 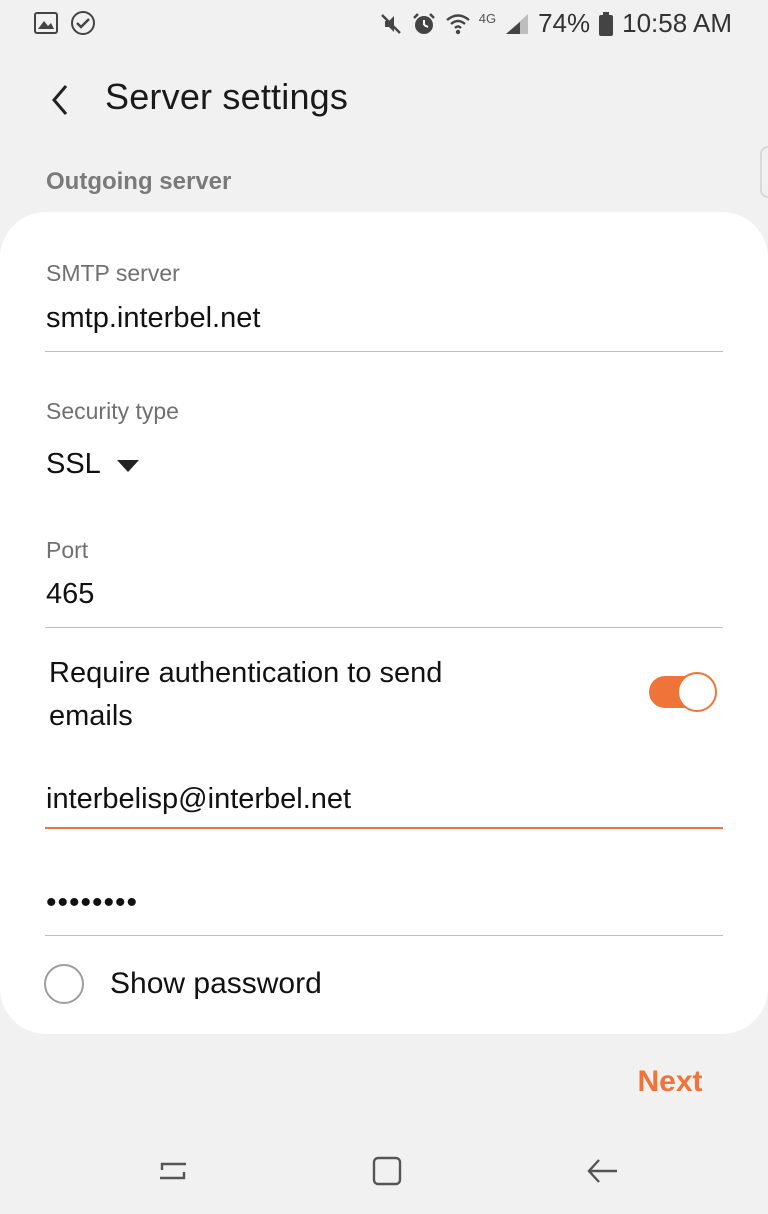 What do you see at coordinates (458, 24) in the screenshot?
I see `wifi-icon` at bounding box center [458, 24].